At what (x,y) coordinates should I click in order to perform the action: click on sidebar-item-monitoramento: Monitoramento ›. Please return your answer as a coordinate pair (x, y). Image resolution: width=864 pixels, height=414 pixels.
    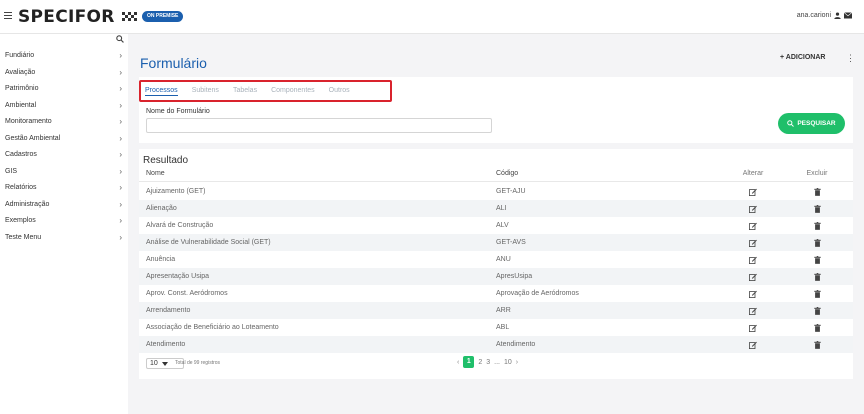
    Looking at the image, I should click on (64, 122).